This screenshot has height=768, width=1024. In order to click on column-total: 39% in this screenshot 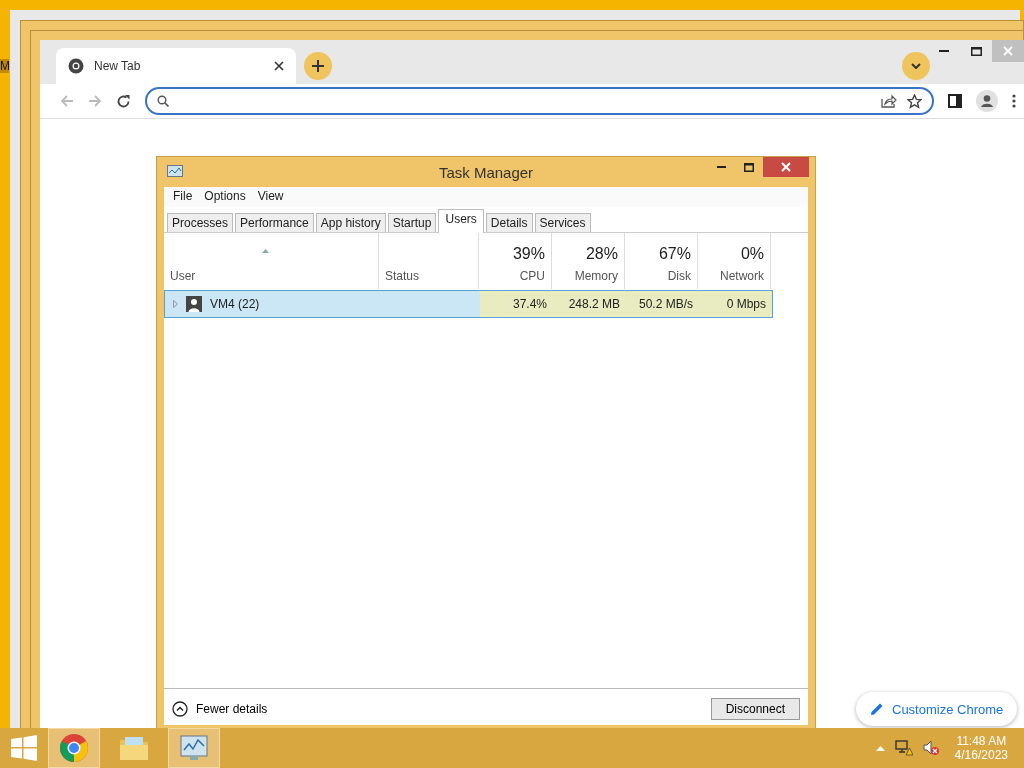, I will do `click(528, 254)`.